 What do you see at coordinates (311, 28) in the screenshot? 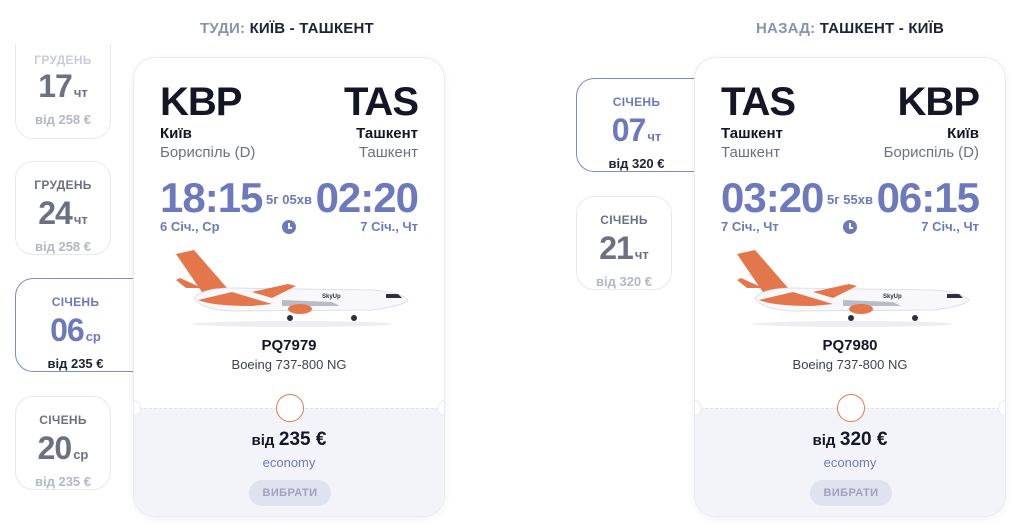
I see `outbound-title-route: КИЇВ - ТАШКЕНТ` at bounding box center [311, 28].